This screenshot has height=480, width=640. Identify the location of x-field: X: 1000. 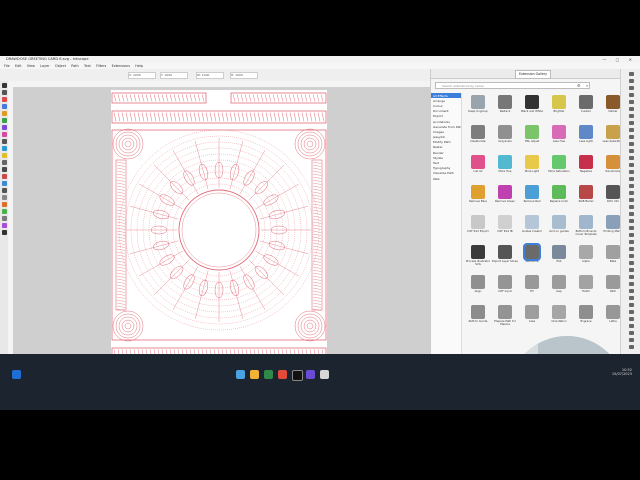
(142, 75).